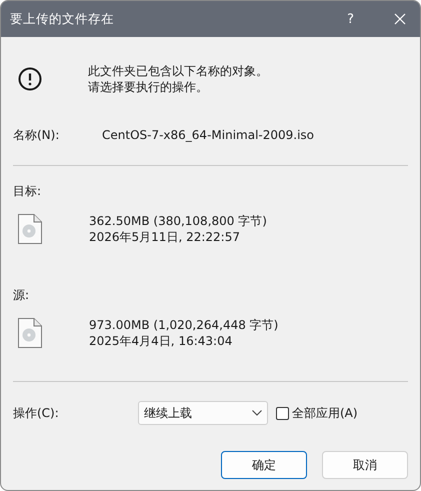 This screenshot has width=421, height=491. Describe the element at coordinates (203, 413) in the screenshot. I see `action-dropdown: 继续上载` at that location.